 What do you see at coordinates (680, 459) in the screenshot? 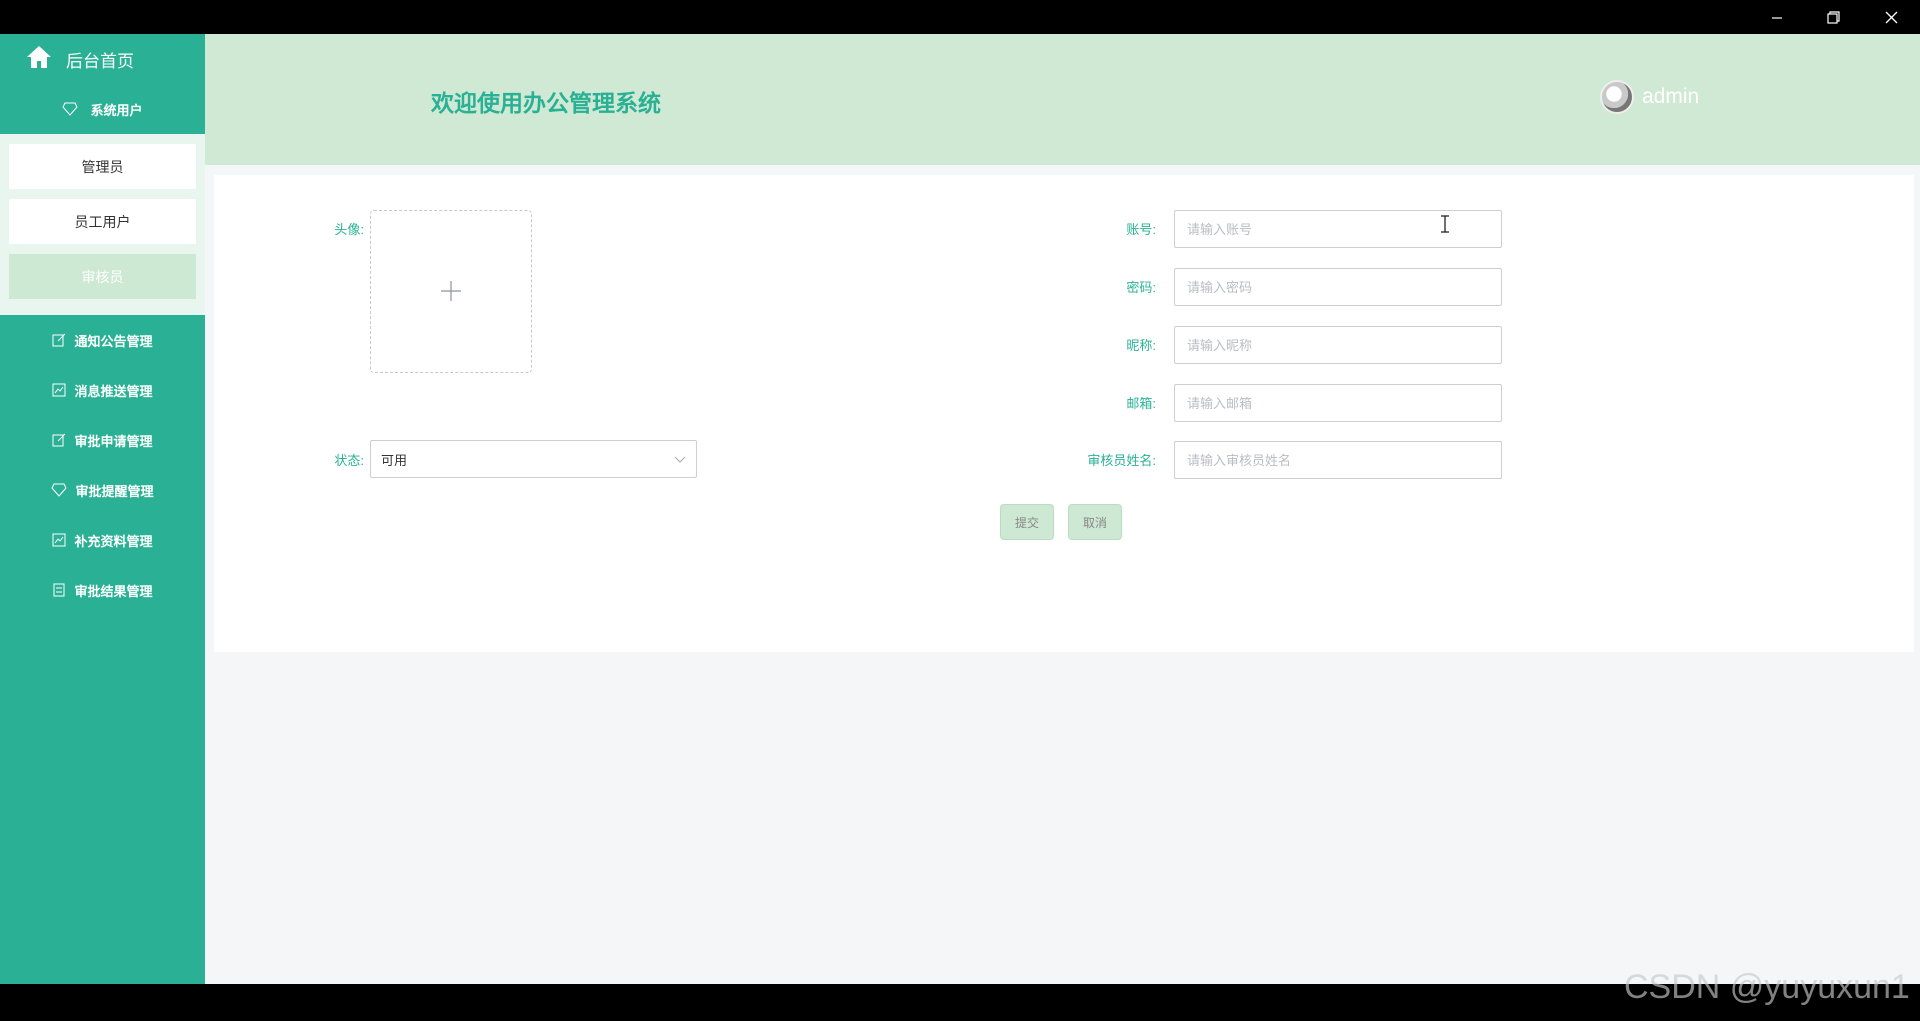
I see `chevron-down-icon` at bounding box center [680, 459].